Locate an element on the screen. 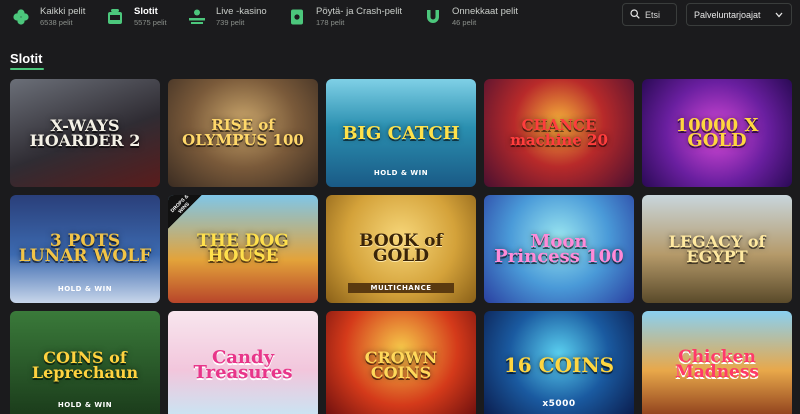  section-title-underline is located at coordinates (27, 69).